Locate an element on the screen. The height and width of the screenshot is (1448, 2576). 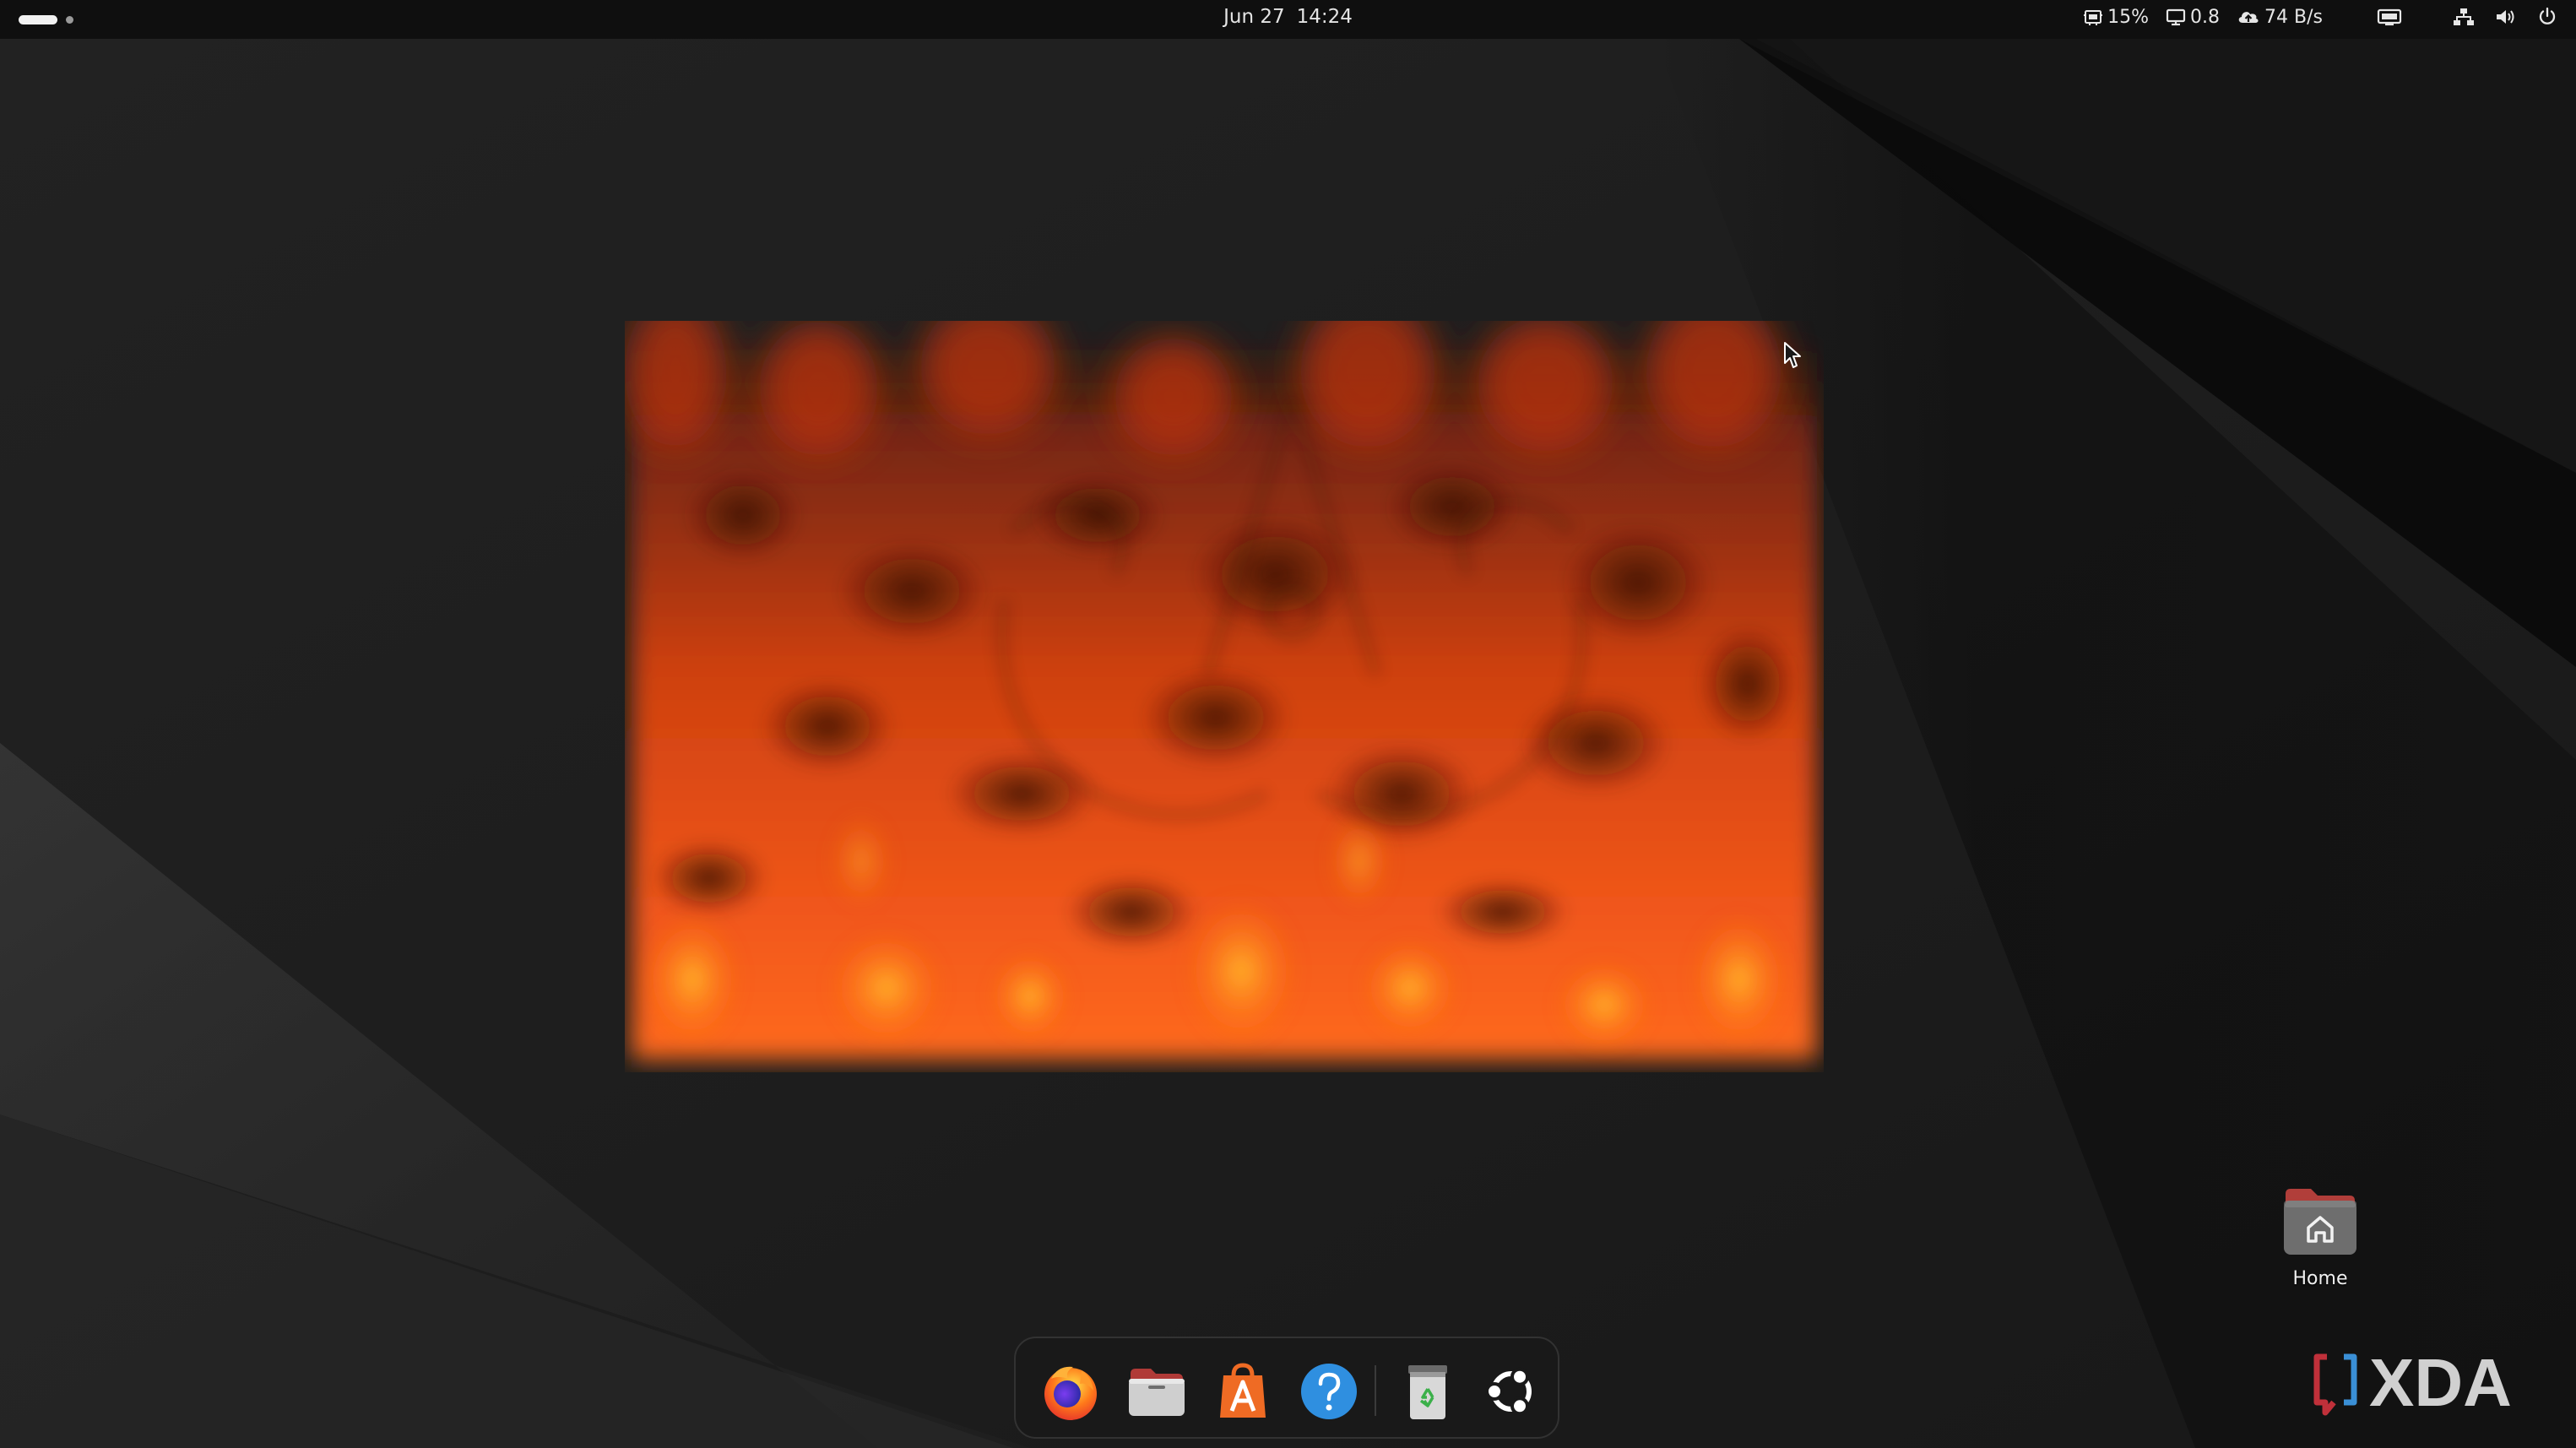
load-indicator: 0.8 is located at coordinates (2193, 18).